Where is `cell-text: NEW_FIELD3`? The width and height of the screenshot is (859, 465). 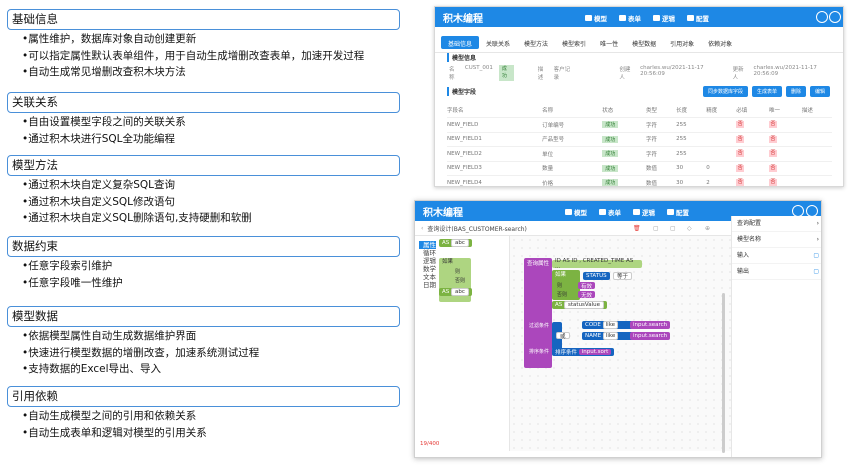
cell-text: NEW_FIELD3 is located at coordinates (464, 168).